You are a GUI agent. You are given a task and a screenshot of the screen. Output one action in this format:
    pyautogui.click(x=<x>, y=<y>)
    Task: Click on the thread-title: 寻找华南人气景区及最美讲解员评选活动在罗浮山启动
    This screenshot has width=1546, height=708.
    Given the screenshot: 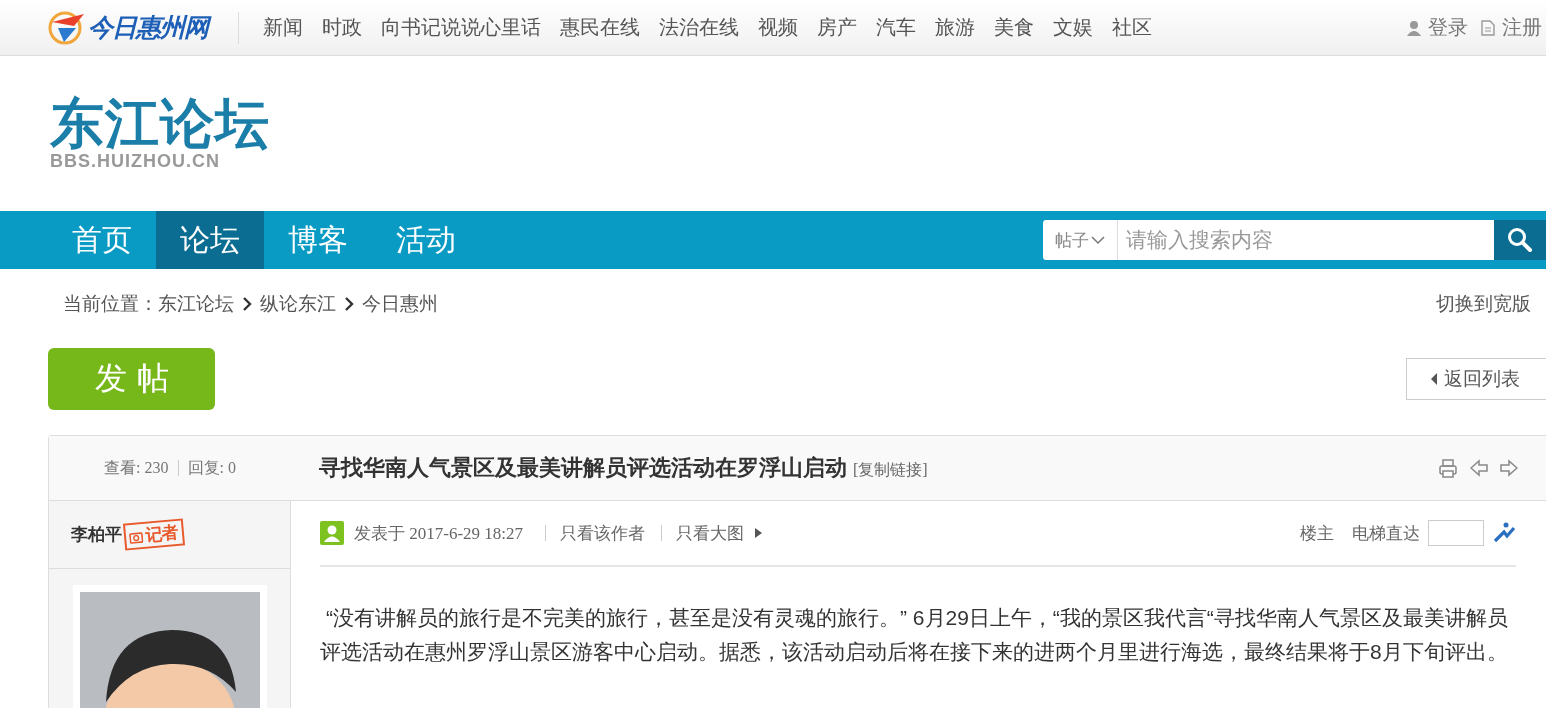 What is the action you would take?
    pyautogui.click(x=583, y=468)
    